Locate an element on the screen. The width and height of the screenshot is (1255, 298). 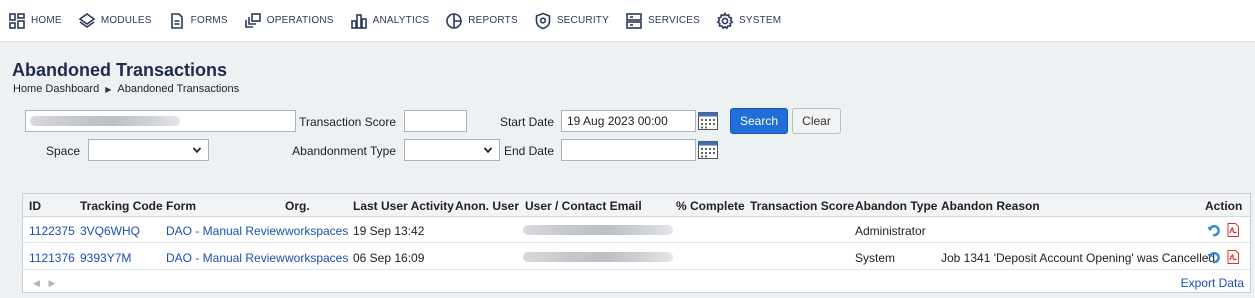
nav-reports-label: REPORTS is located at coordinates (493, 20).